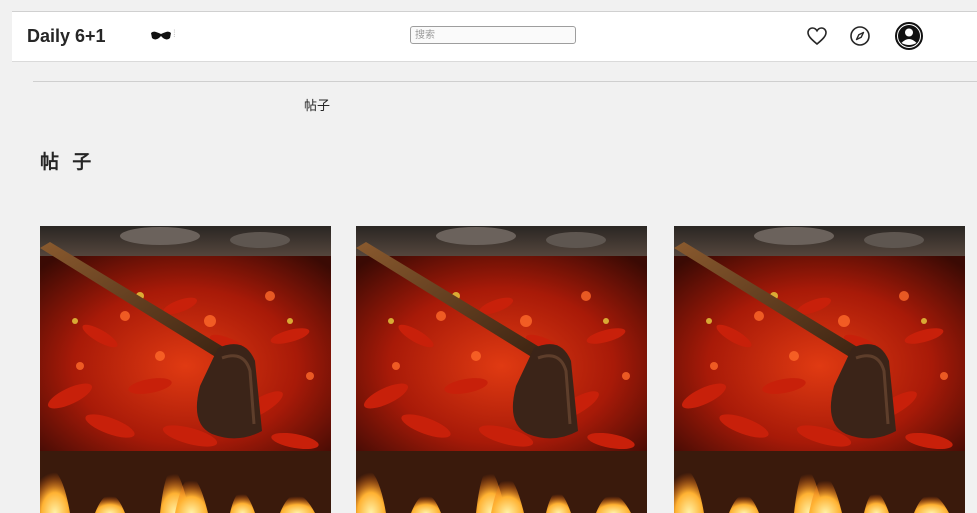  What do you see at coordinates (68, 162) in the screenshot?
I see `section-title: 帖 子` at bounding box center [68, 162].